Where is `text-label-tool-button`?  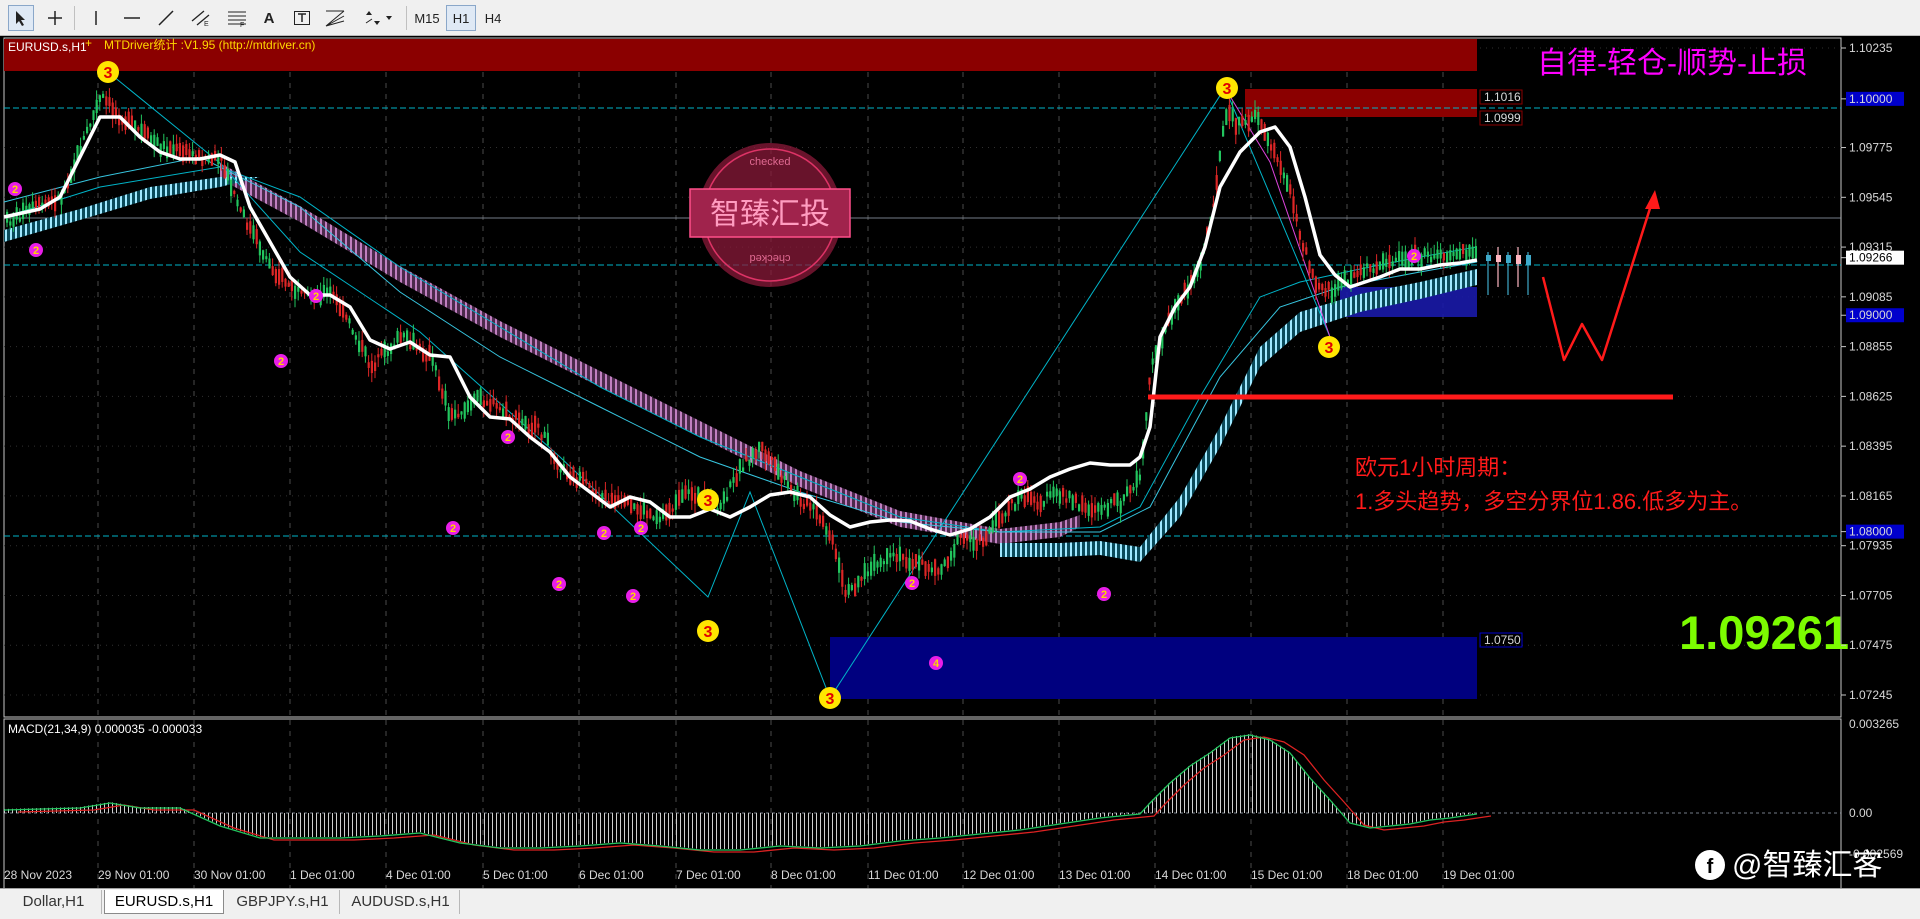 text-label-tool-button is located at coordinates (302, 18).